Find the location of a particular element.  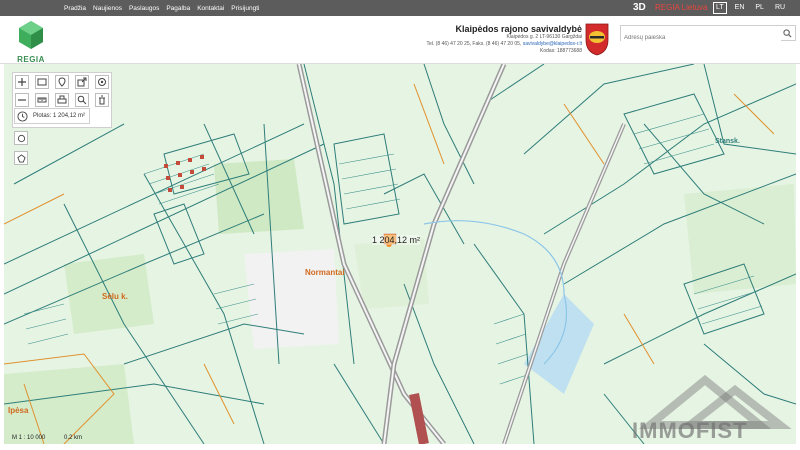

polygon-icon is located at coordinates (21, 158).